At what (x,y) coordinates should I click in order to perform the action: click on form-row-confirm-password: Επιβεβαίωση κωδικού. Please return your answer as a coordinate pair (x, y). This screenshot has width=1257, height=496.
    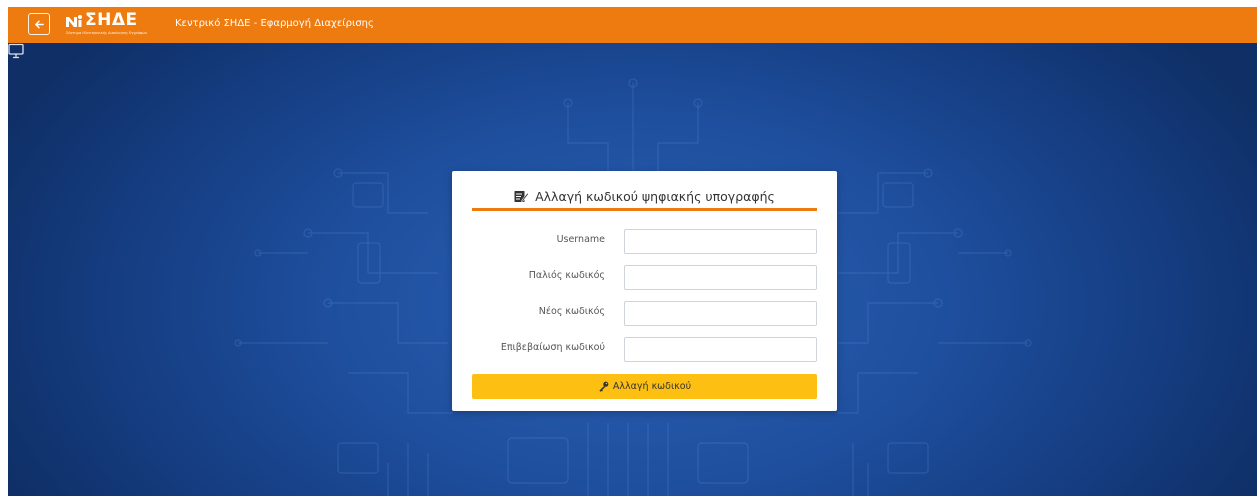
    Looking at the image, I should click on (644, 350).